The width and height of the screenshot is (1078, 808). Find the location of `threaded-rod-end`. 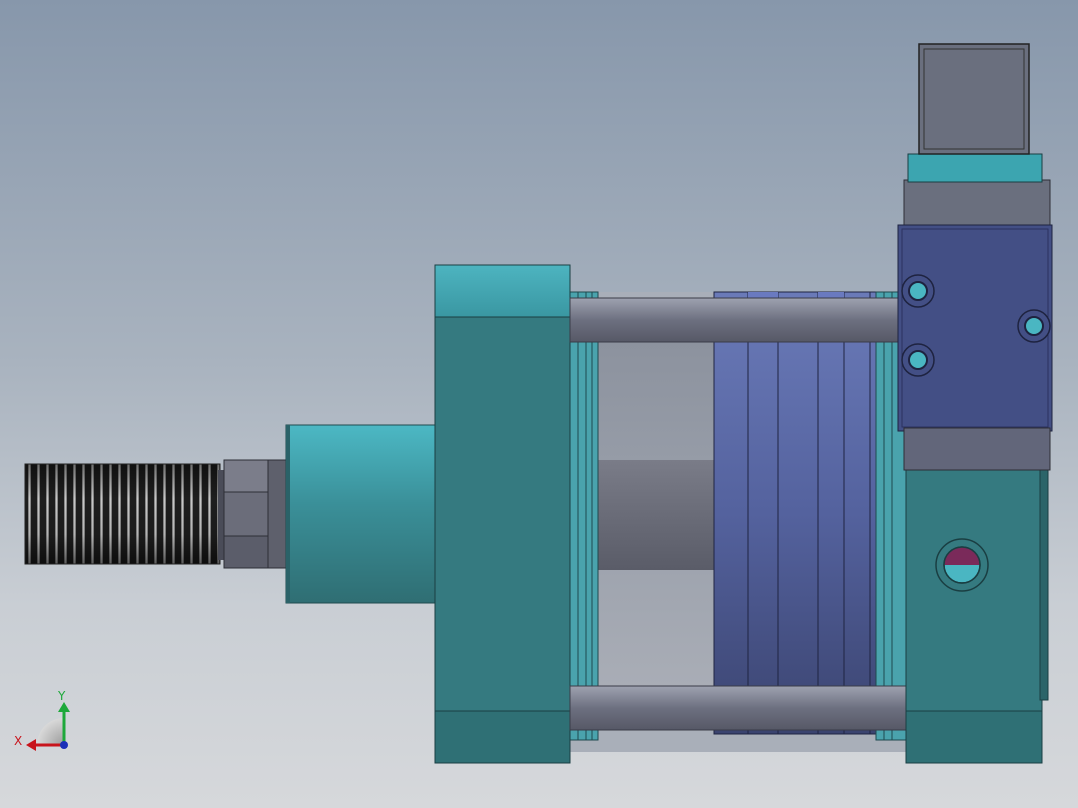

threaded-rod-end is located at coordinates (122, 514).